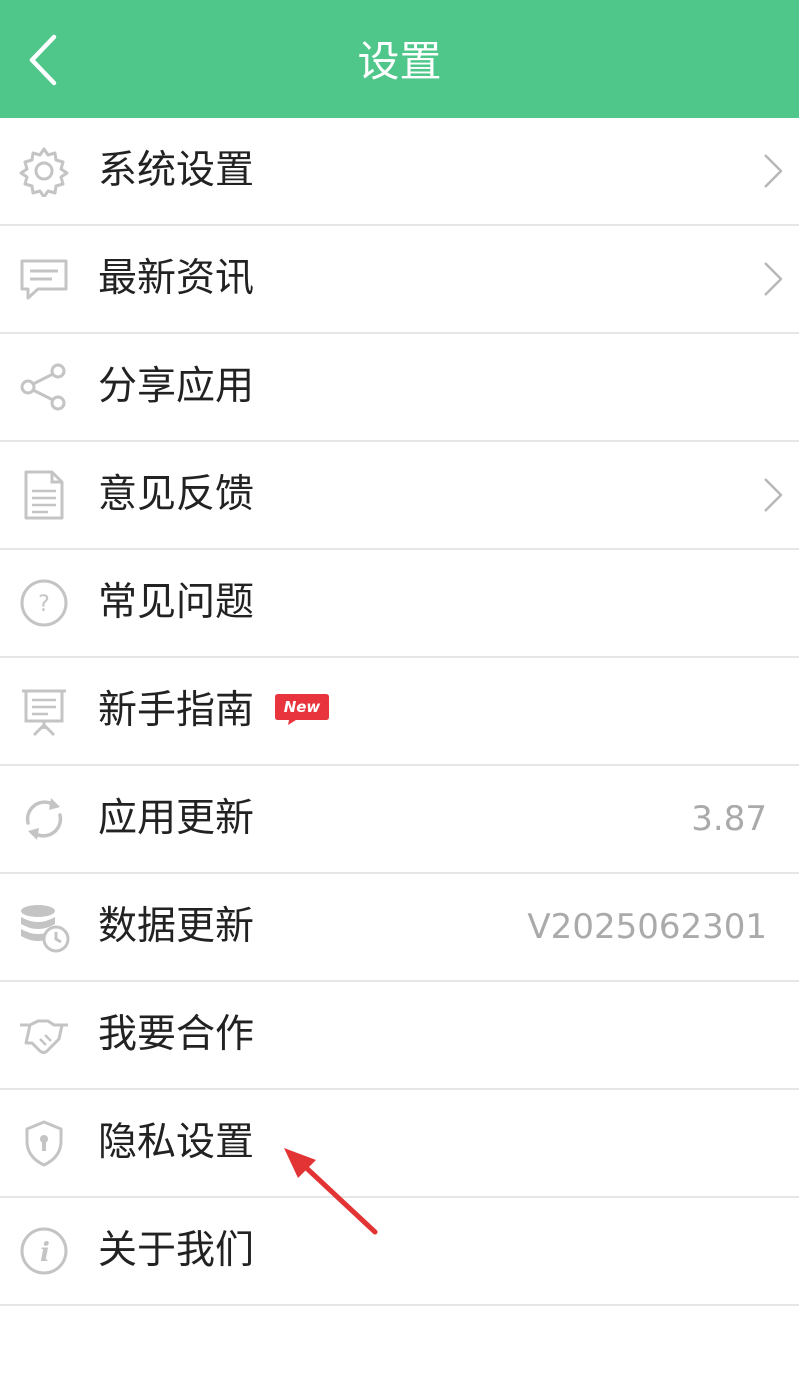  What do you see at coordinates (399, 172) in the screenshot?
I see `menu-item-system-settings: 系统设置` at bounding box center [399, 172].